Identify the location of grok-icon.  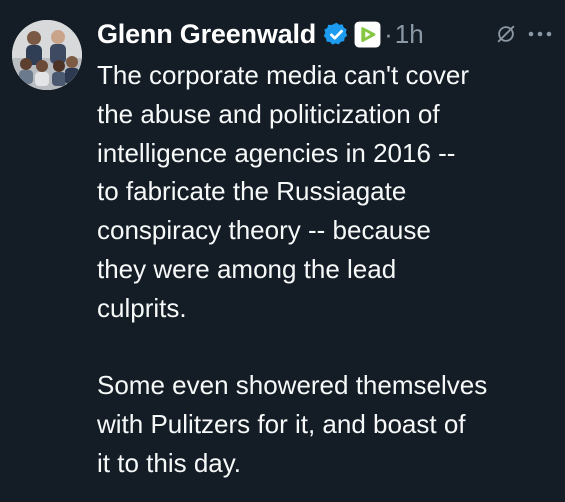
(506, 34).